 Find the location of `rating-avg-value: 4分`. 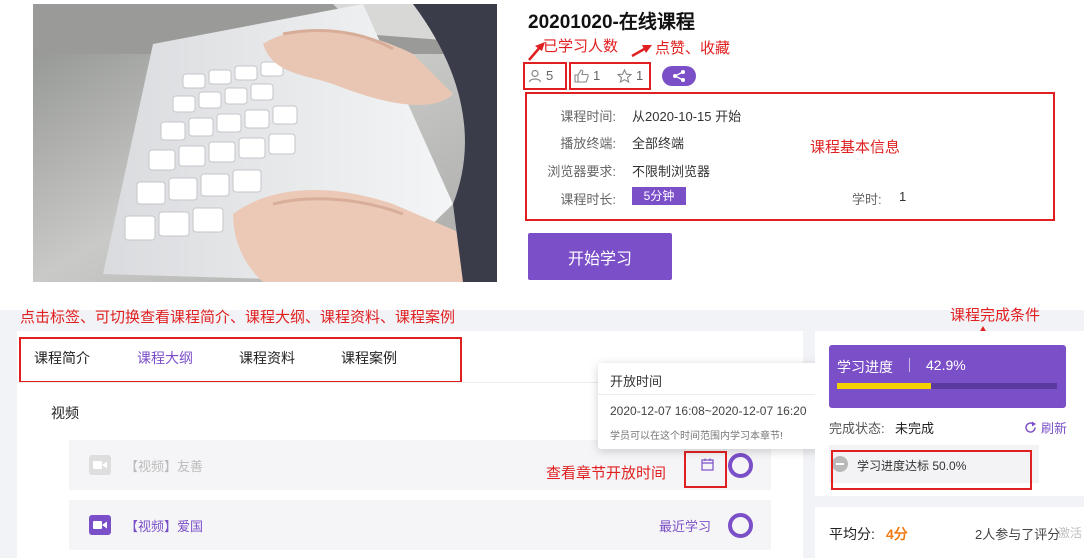

rating-avg-value: 4分 is located at coordinates (897, 534).